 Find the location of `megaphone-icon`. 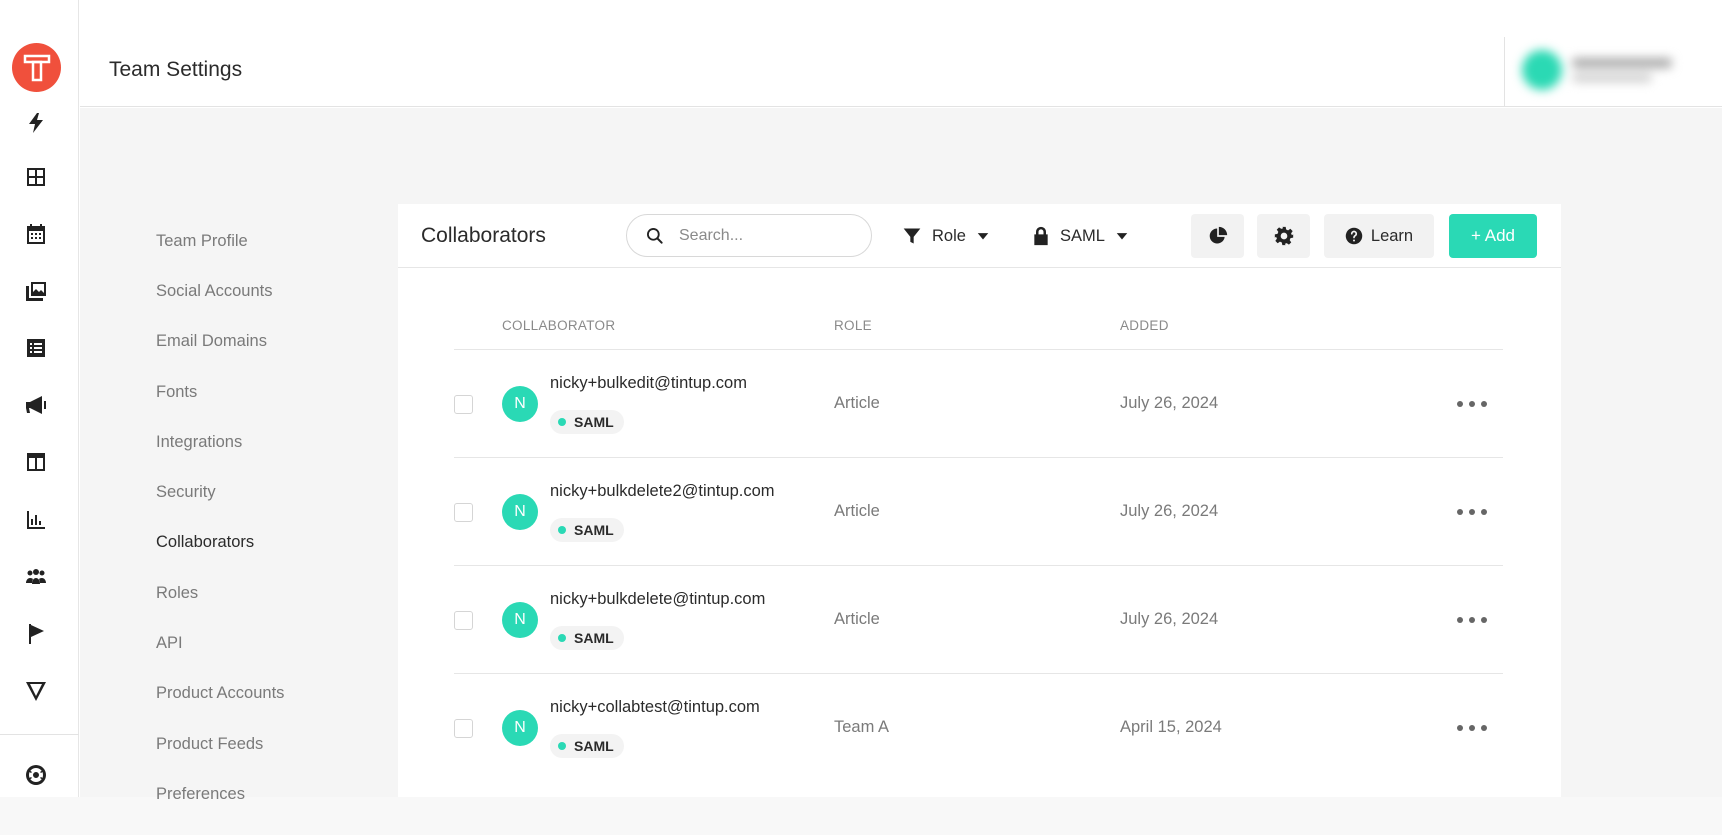

megaphone-icon is located at coordinates (36, 405).